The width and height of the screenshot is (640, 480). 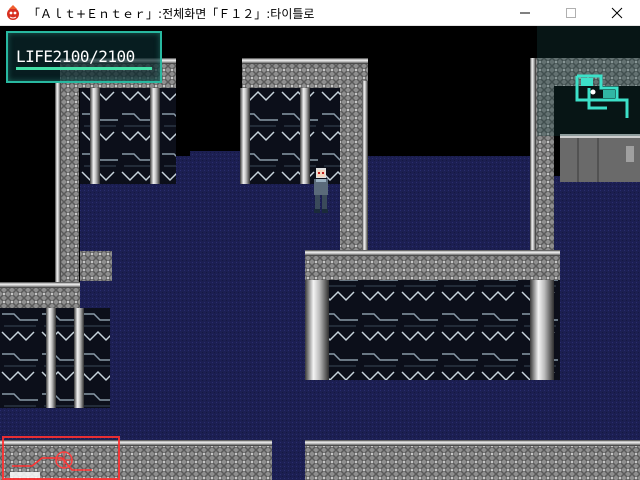 I want to click on window-title: 「Ａｌｔ+Ｅｎｔｅｒ」:전체화면「Ｆ１２」:타이틀로, so click(x=171, y=14).